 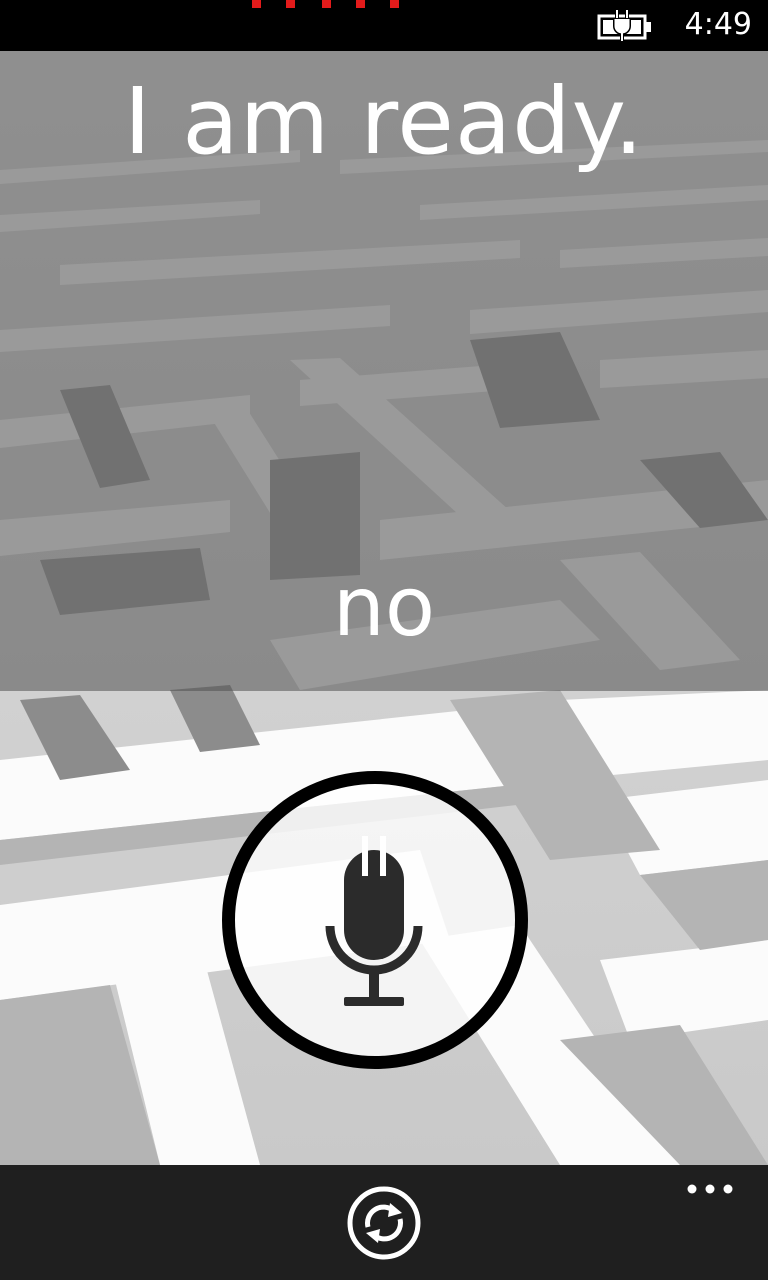 I want to click on ellipsis-icon, so click(x=710, y=1189).